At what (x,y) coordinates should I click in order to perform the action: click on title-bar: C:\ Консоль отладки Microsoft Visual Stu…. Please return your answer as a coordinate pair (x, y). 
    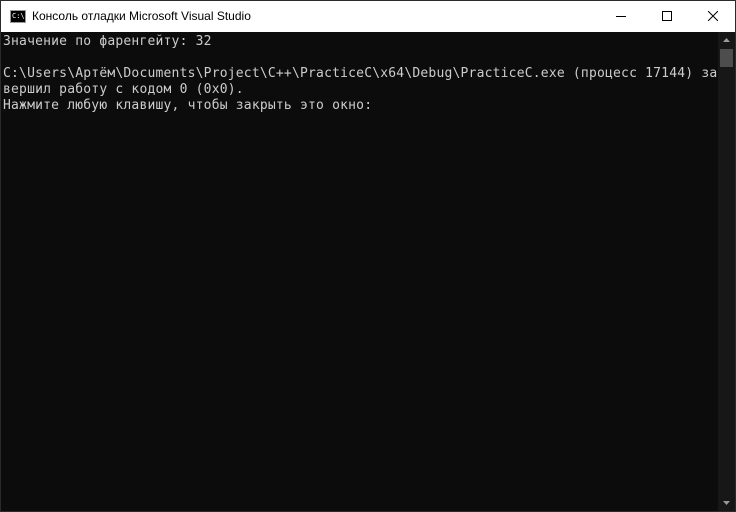
    Looking at the image, I should click on (368, 16).